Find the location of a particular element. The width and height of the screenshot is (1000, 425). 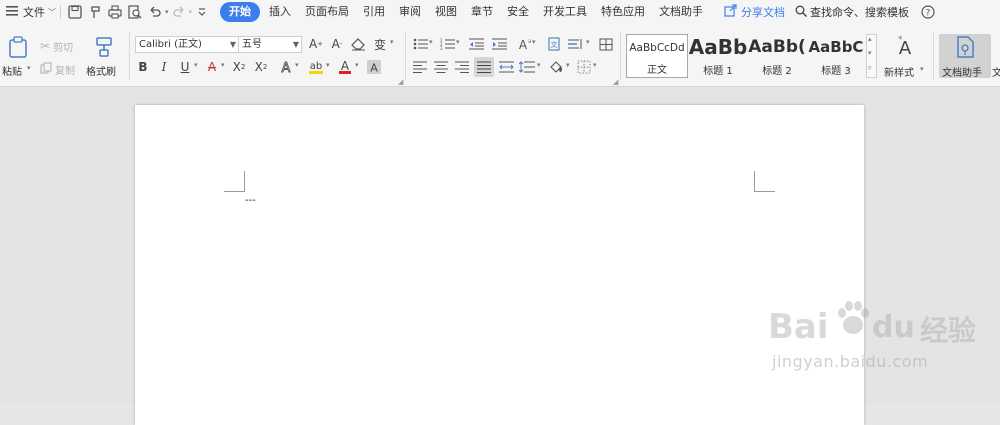

styles-scroll: ▴ ▾ ▿ is located at coordinates (871, 56).